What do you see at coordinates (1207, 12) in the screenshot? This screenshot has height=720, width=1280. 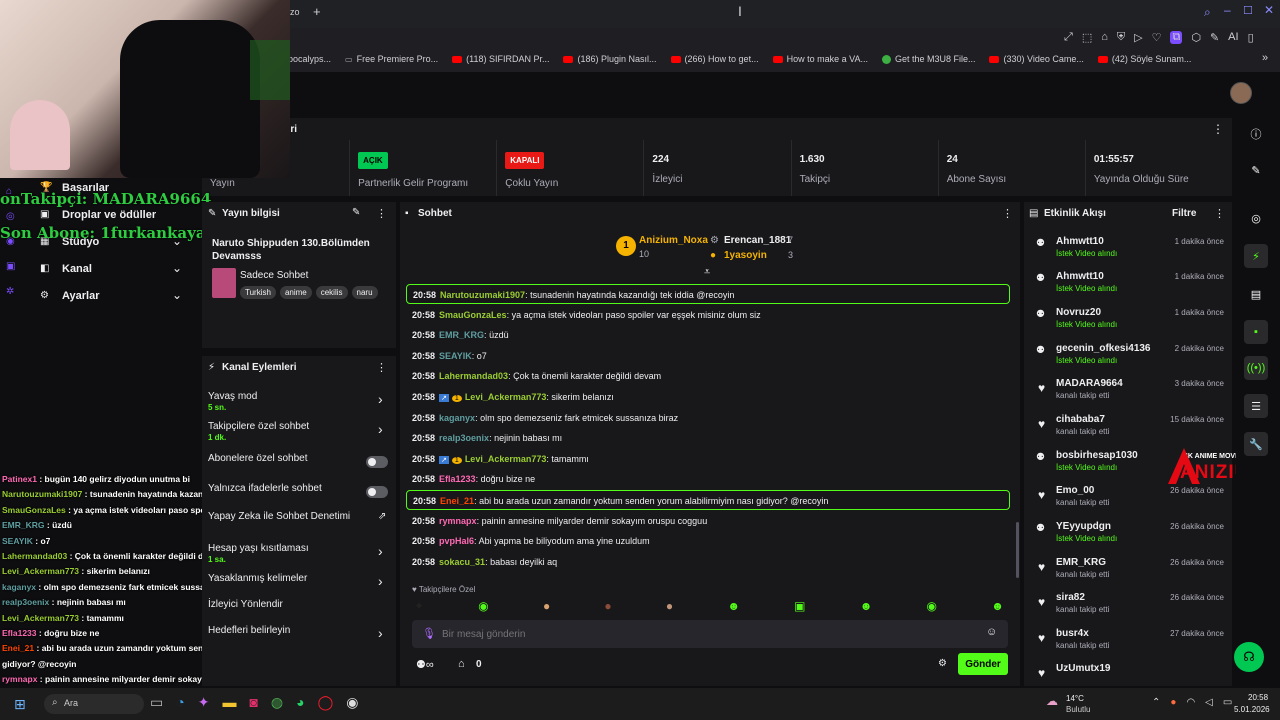 I see `search-icon: ⌕` at bounding box center [1207, 12].